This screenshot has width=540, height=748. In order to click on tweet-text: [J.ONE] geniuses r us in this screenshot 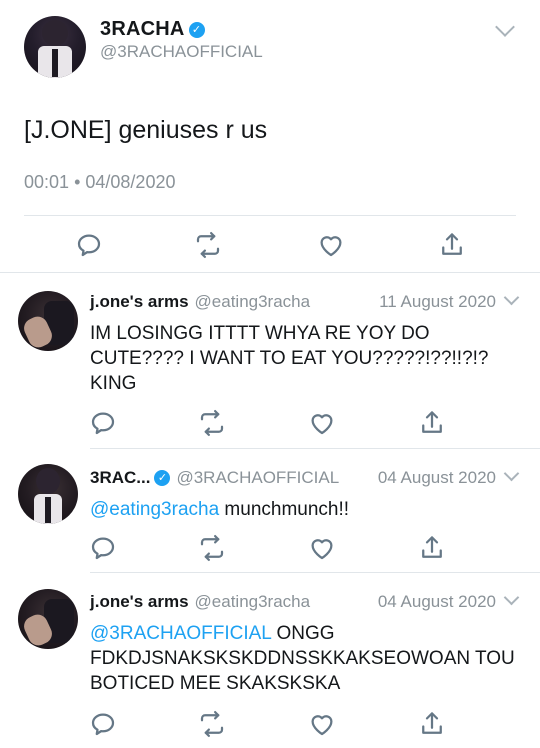, I will do `click(146, 130)`.